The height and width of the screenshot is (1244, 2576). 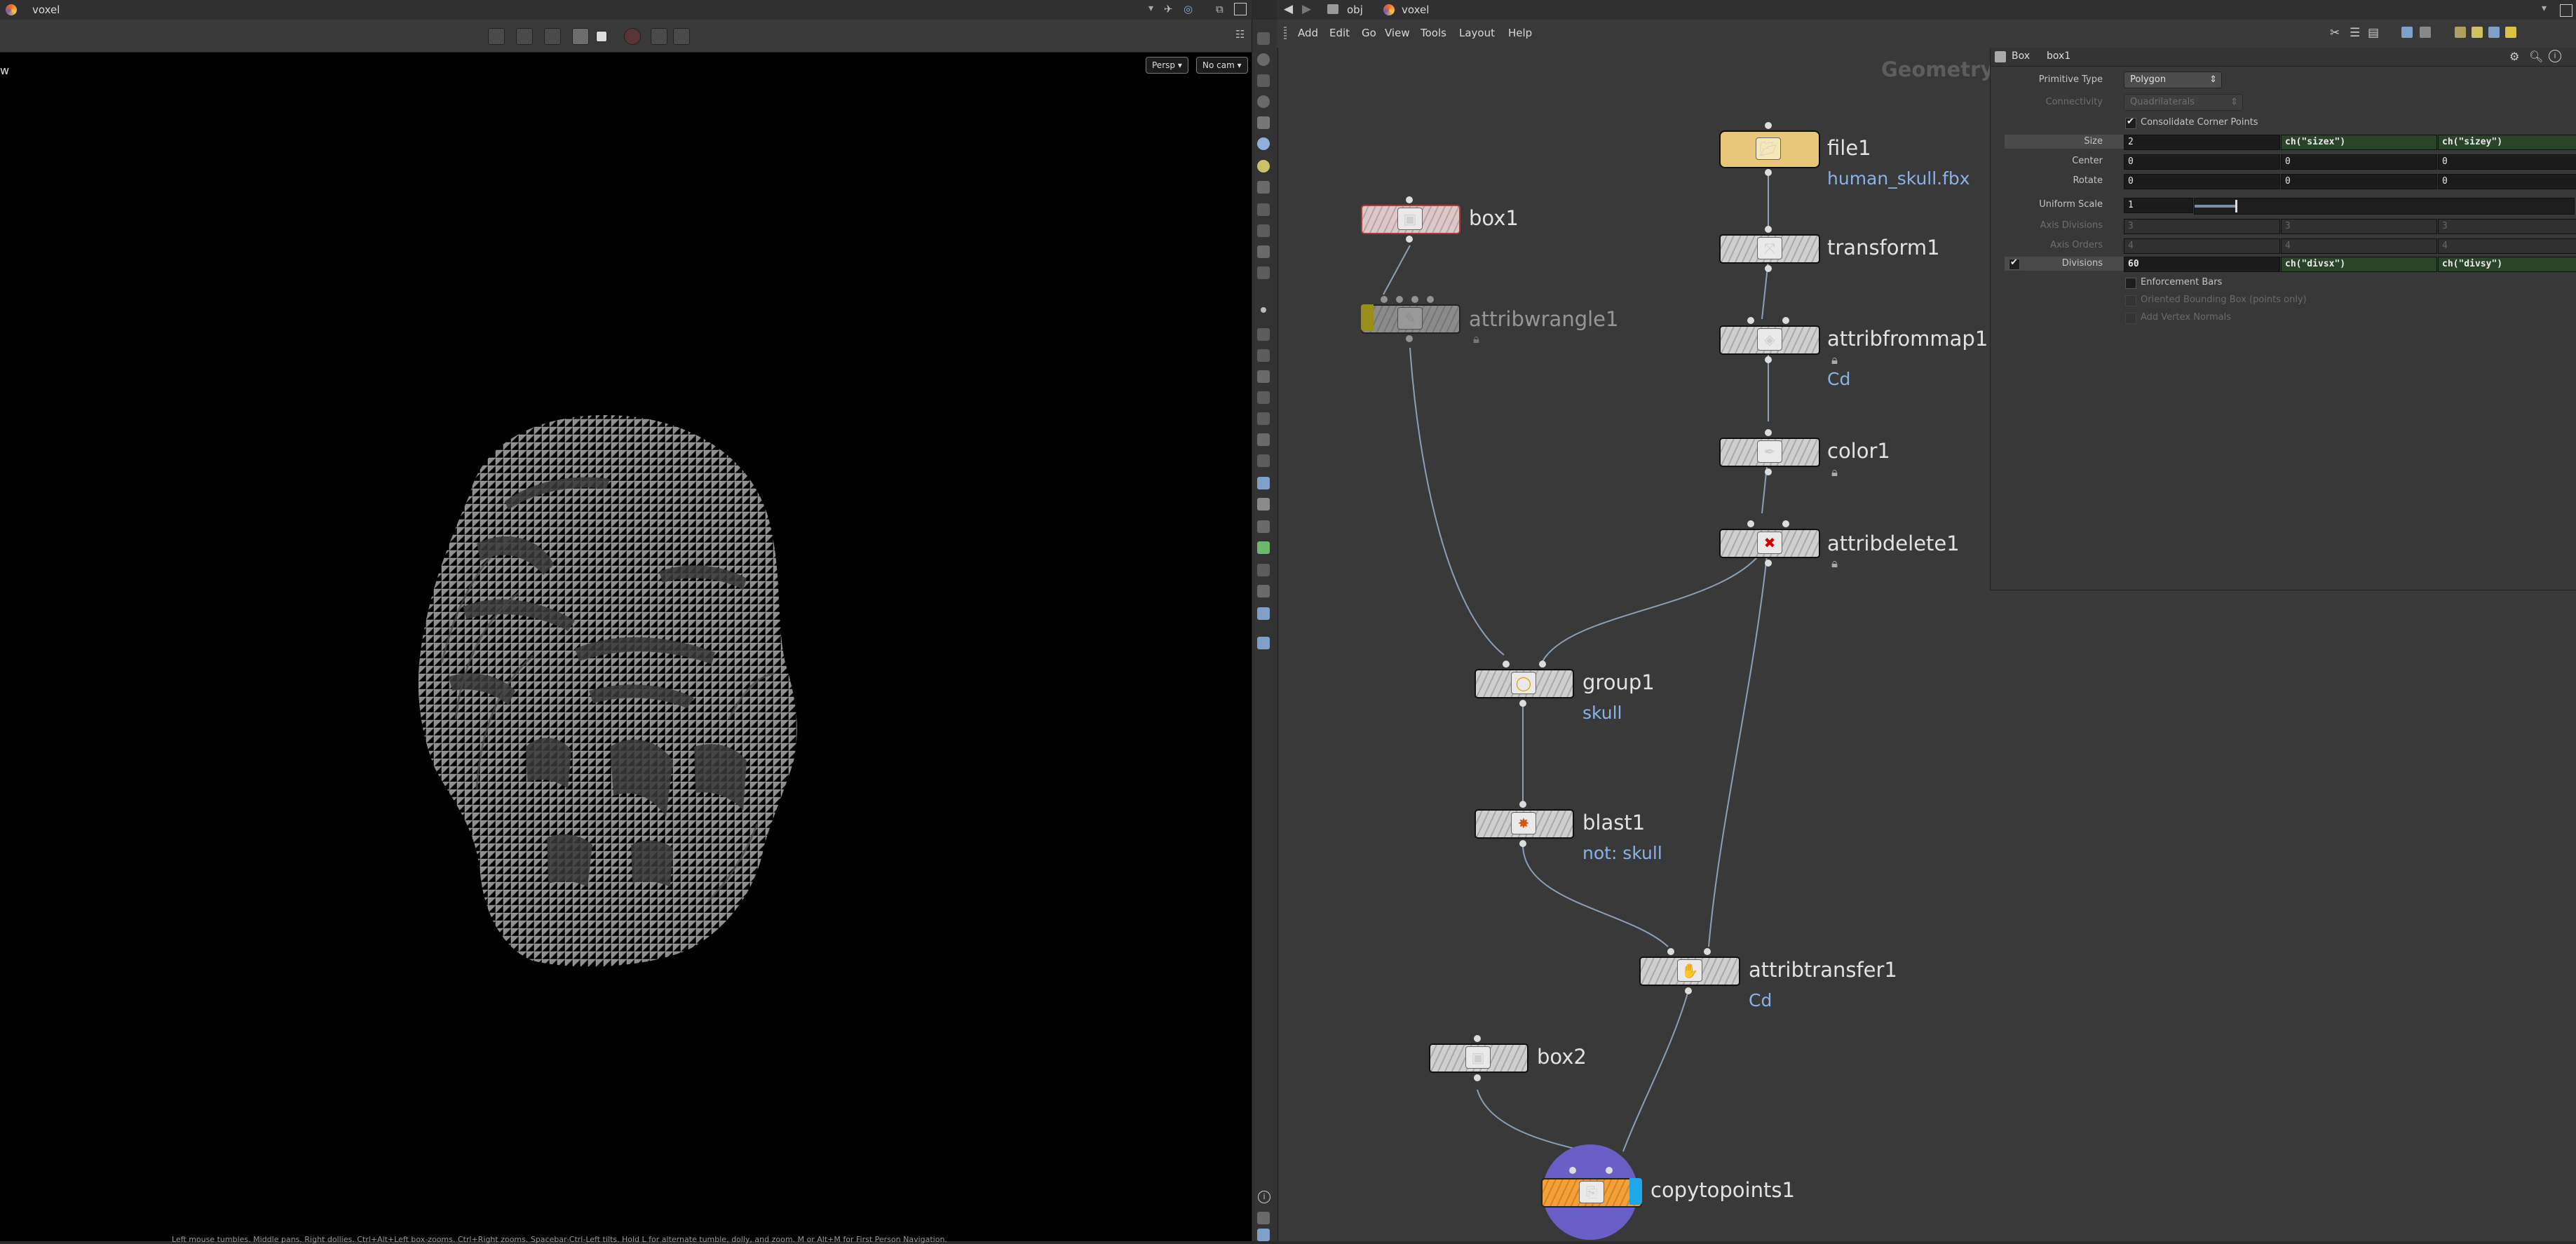 What do you see at coordinates (2183, 102) in the screenshot?
I see `connectivity-select: Quadrilaterals ⇕` at bounding box center [2183, 102].